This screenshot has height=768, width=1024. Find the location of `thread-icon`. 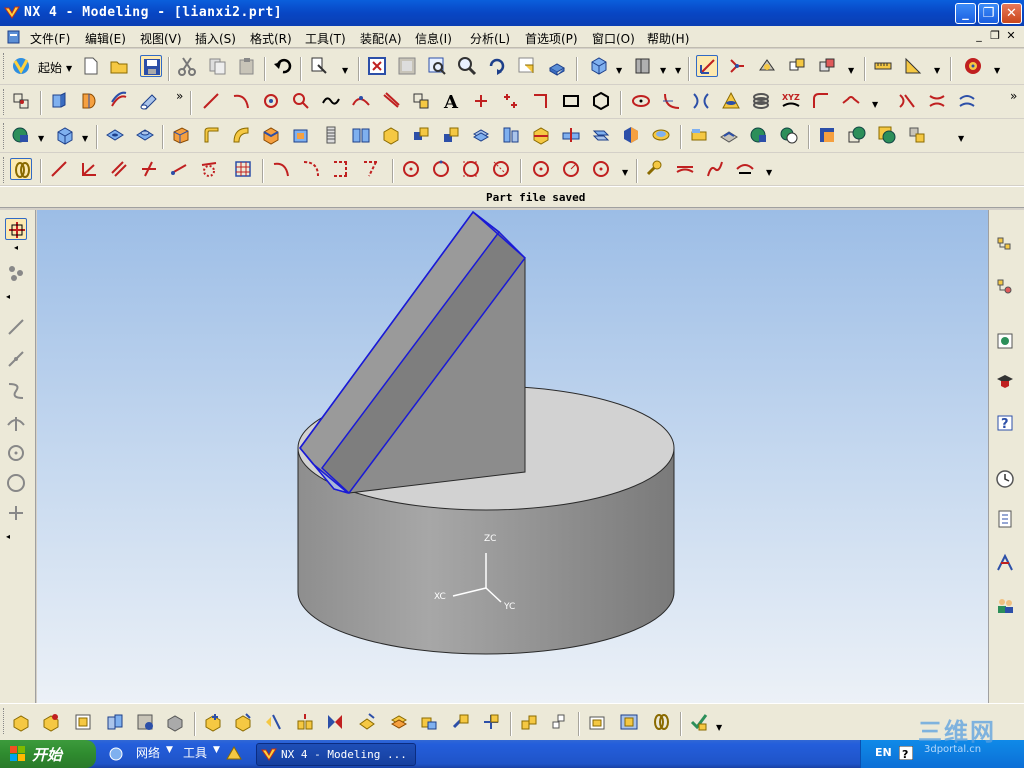

thread-icon is located at coordinates (331, 135).